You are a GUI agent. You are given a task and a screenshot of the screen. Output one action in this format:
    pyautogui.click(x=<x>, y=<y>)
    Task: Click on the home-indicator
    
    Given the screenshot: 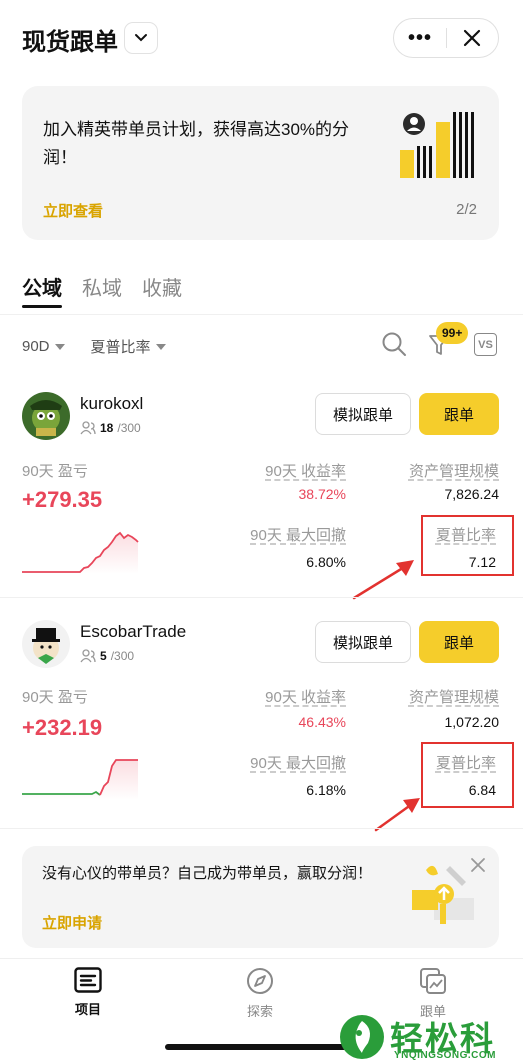 What is the action you would take?
    pyautogui.click(x=260, y=1047)
    